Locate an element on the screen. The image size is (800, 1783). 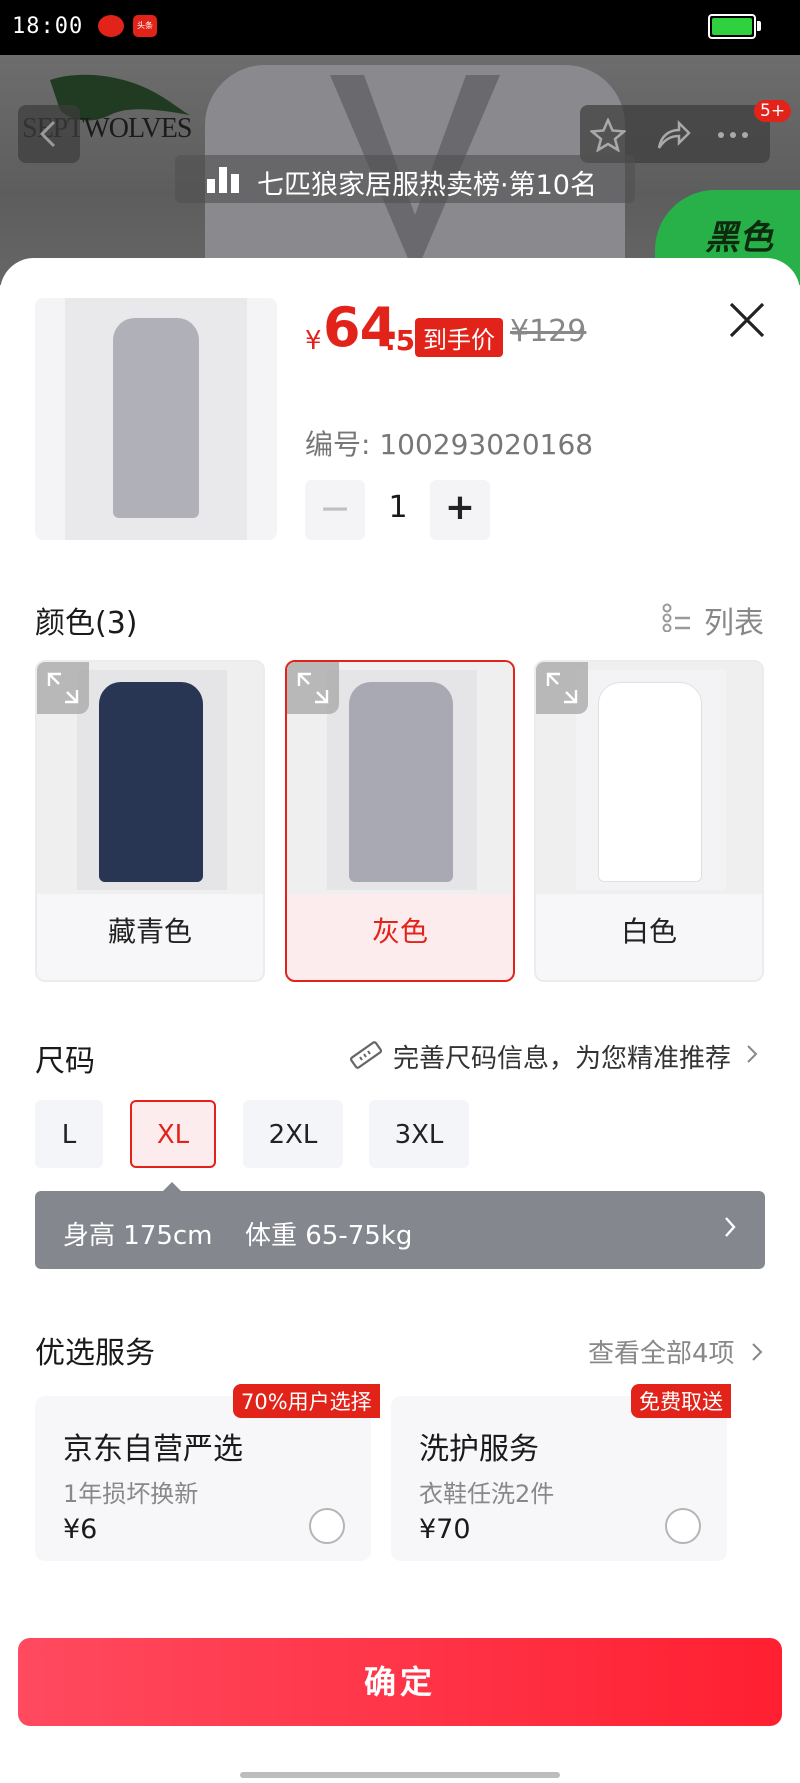
color-section-title: 颜色(3) is located at coordinates (86, 623).